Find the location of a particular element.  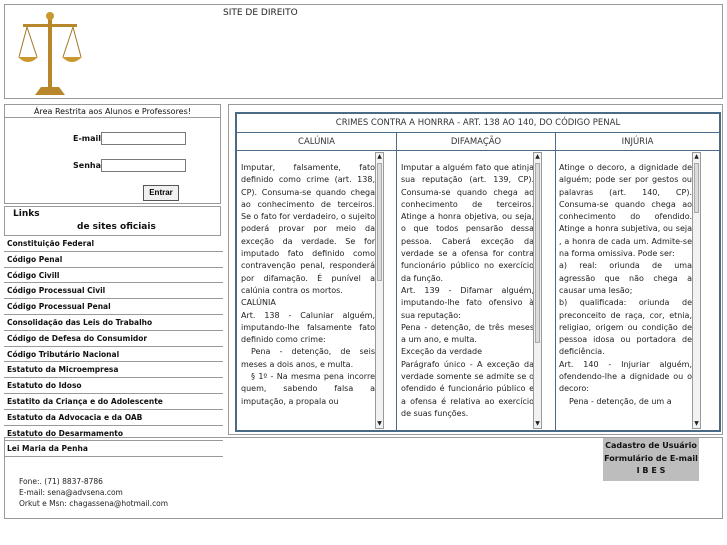

contact-orkut-msn: Orkut e Msn: chagassena@hotmail.com is located at coordinates (94, 503).